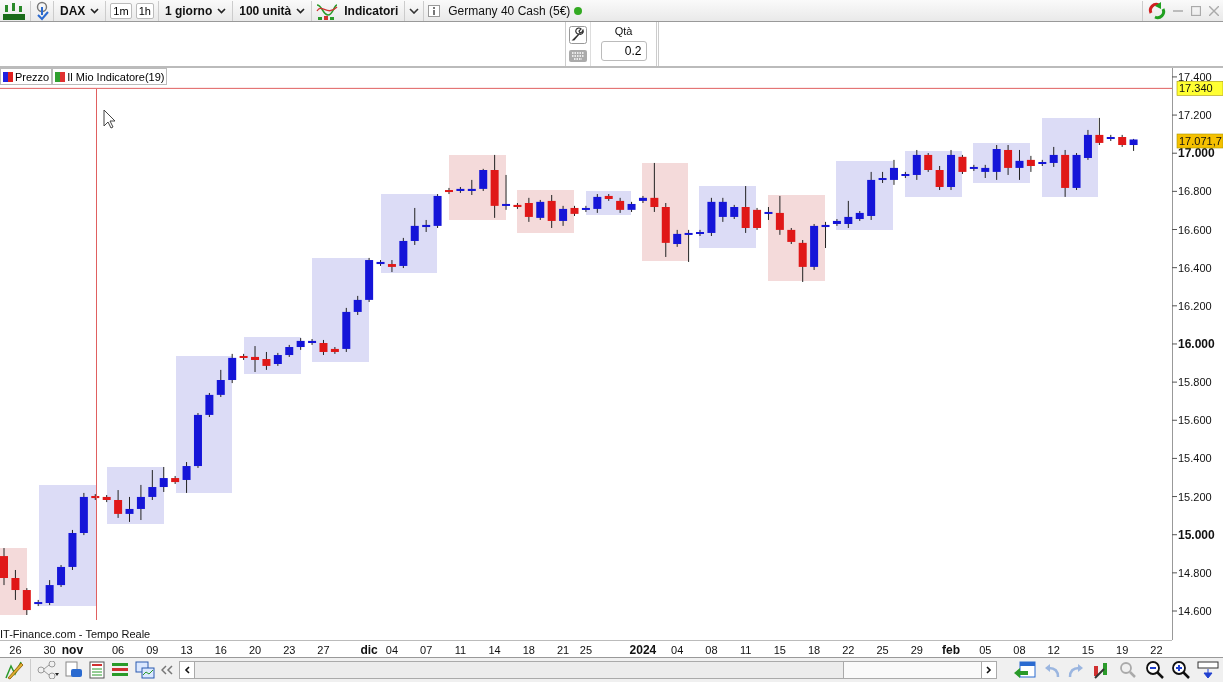  What do you see at coordinates (588, 670) in the screenshot?
I see `horizontal-scrollbar` at bounding box center [588, 670].